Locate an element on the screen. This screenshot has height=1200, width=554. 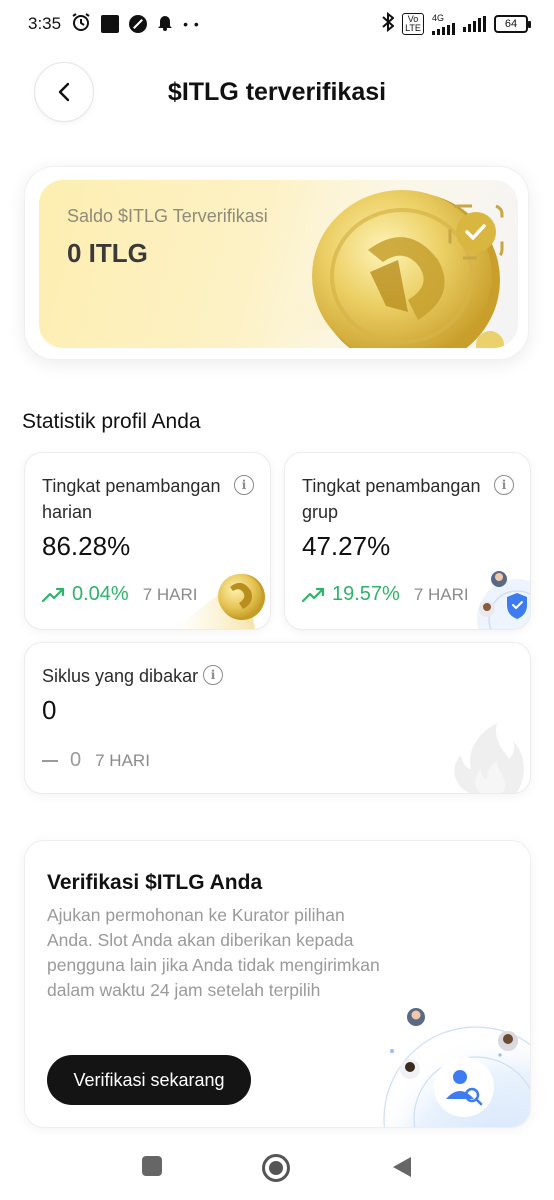
square-icon is located at coordinates (152, 1166).